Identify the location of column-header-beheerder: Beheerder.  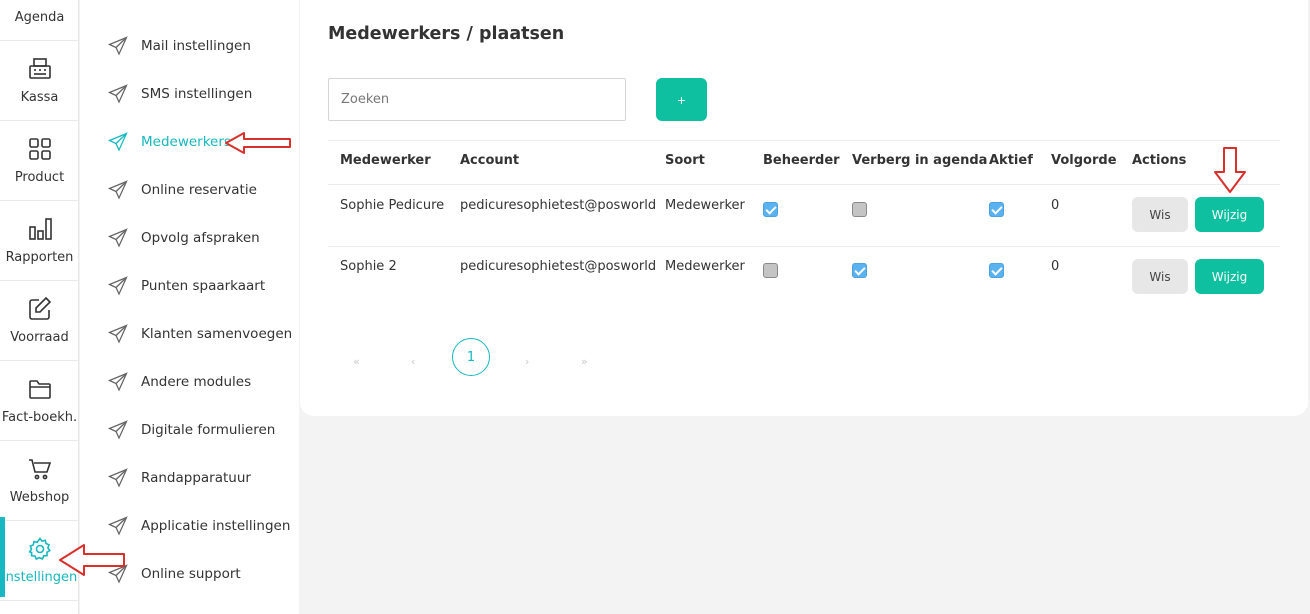
(801, 160).